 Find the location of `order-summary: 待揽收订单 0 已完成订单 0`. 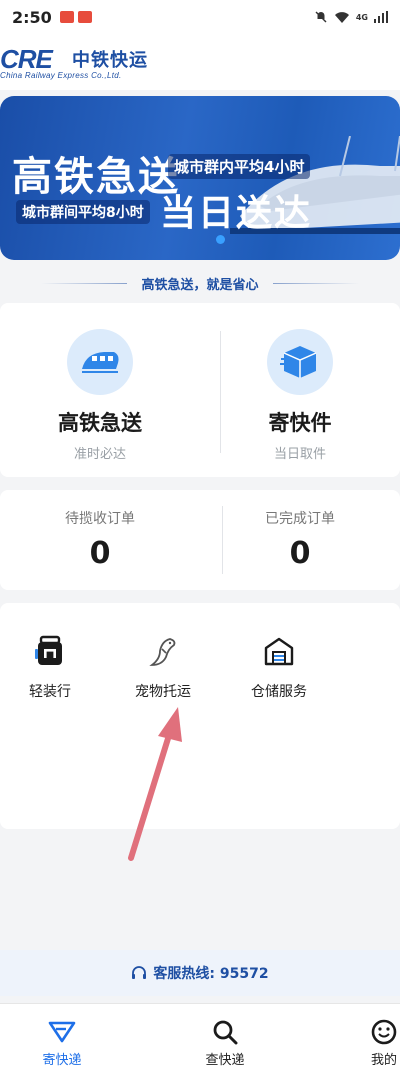

order-summary: 待揽收订单 0 已完成订单 0 is located at coordinates (200, 540).